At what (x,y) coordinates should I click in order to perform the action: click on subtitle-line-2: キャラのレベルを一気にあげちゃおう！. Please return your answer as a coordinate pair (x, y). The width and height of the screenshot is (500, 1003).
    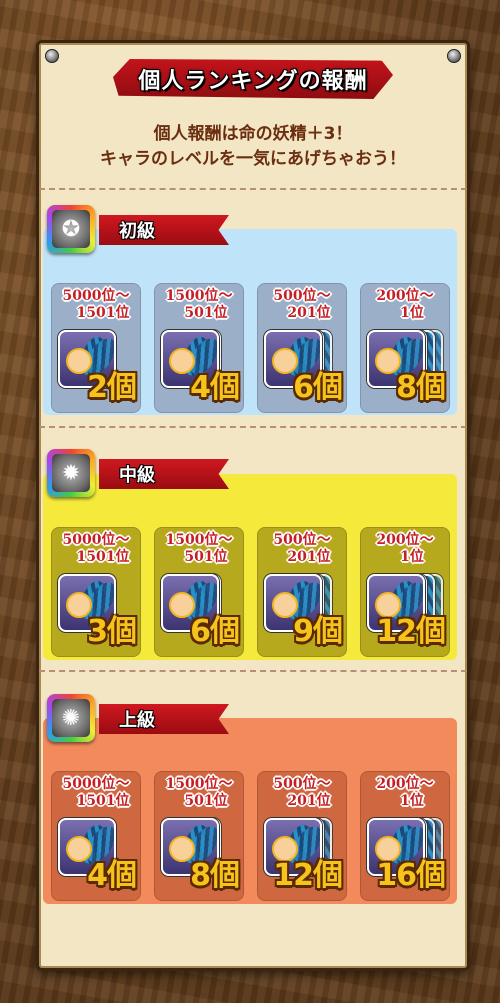
    Looking at the image, I should click on (253, 159).